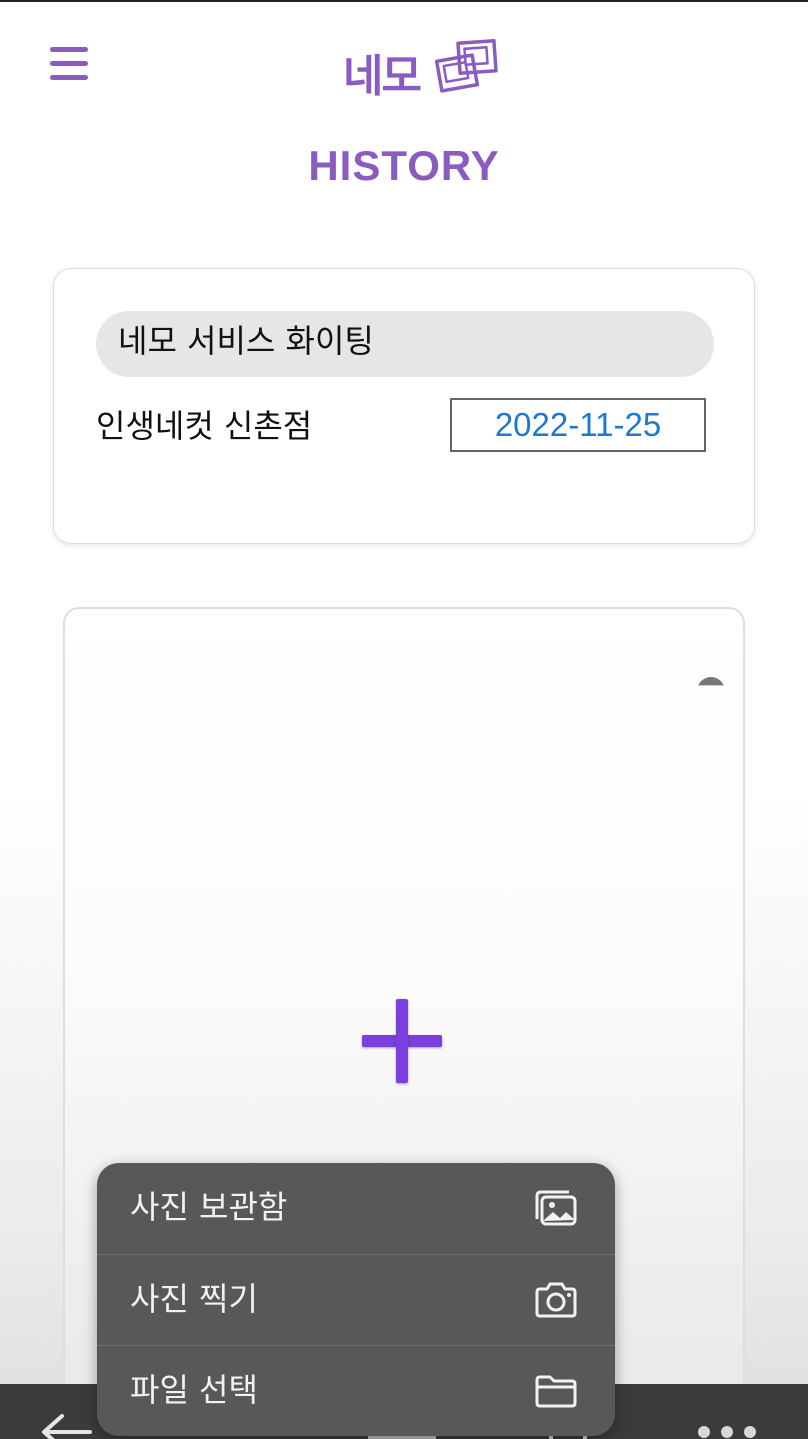 This screenshot has width=808, height=1439. I want to click on photo-frames-icon, so click(466, 66).